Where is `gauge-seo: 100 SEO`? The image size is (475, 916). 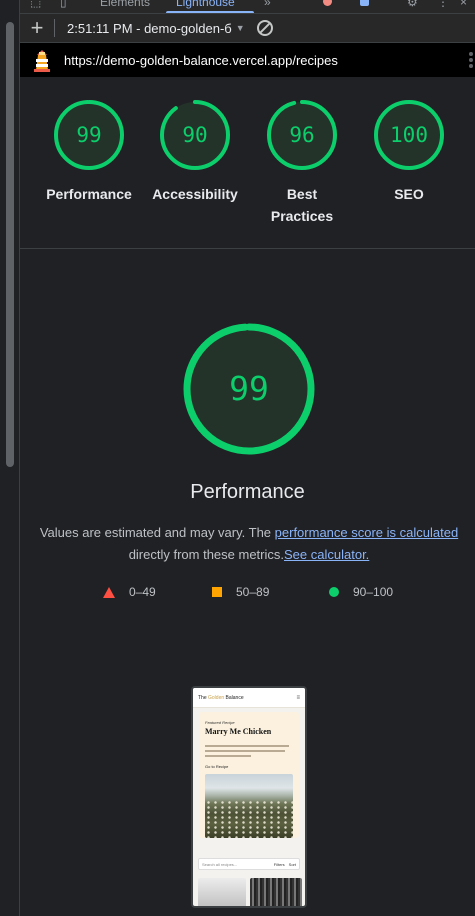 gauge-seo: 100 SEO is located at coordinates (409, 152).